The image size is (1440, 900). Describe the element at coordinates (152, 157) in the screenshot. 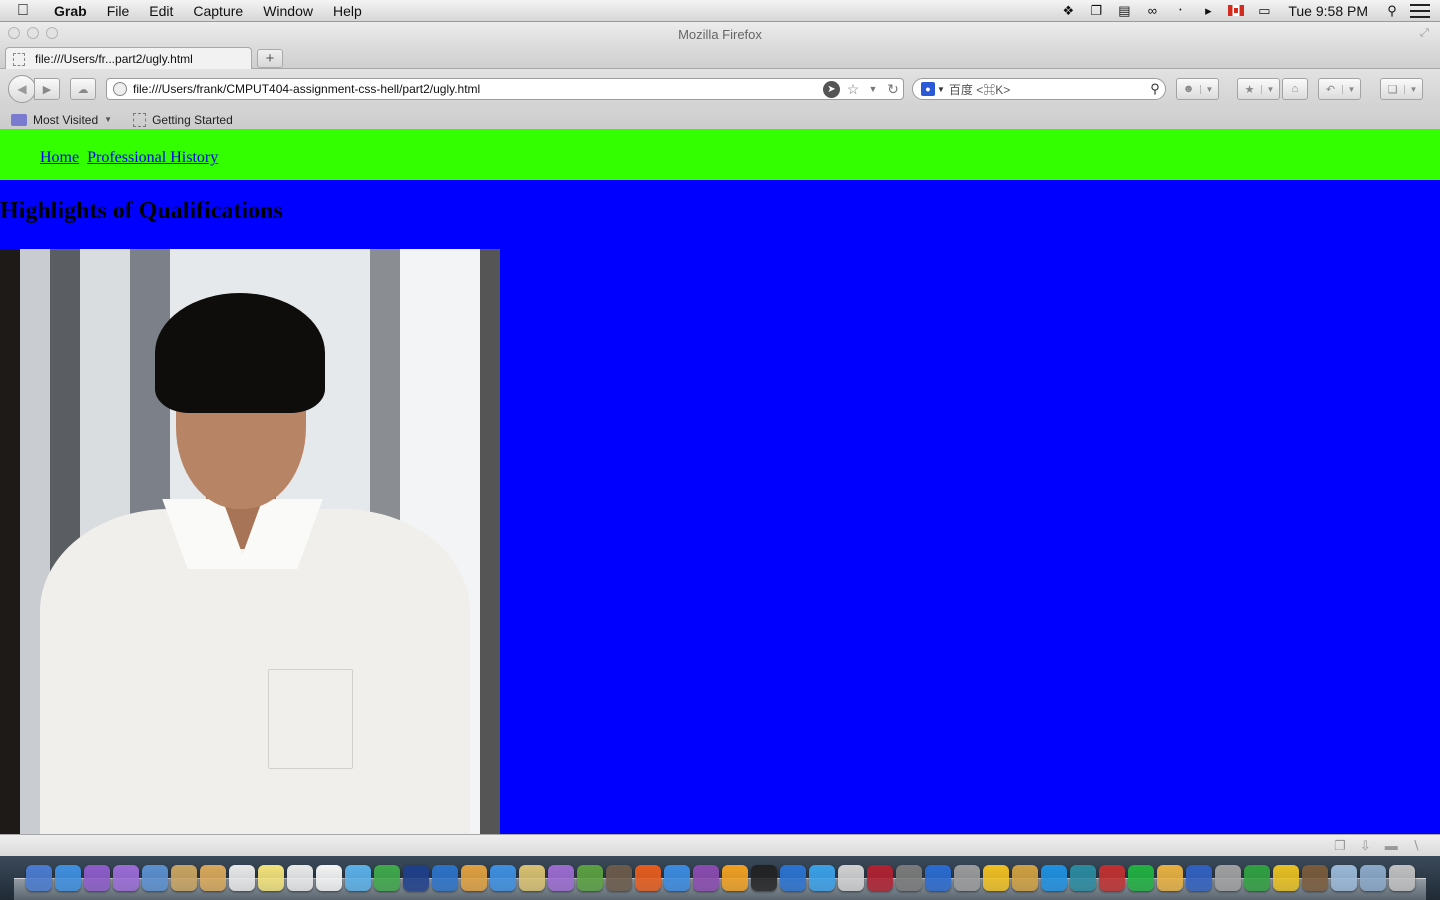

I see `nav-link-professional-history: Professional History` at that location.